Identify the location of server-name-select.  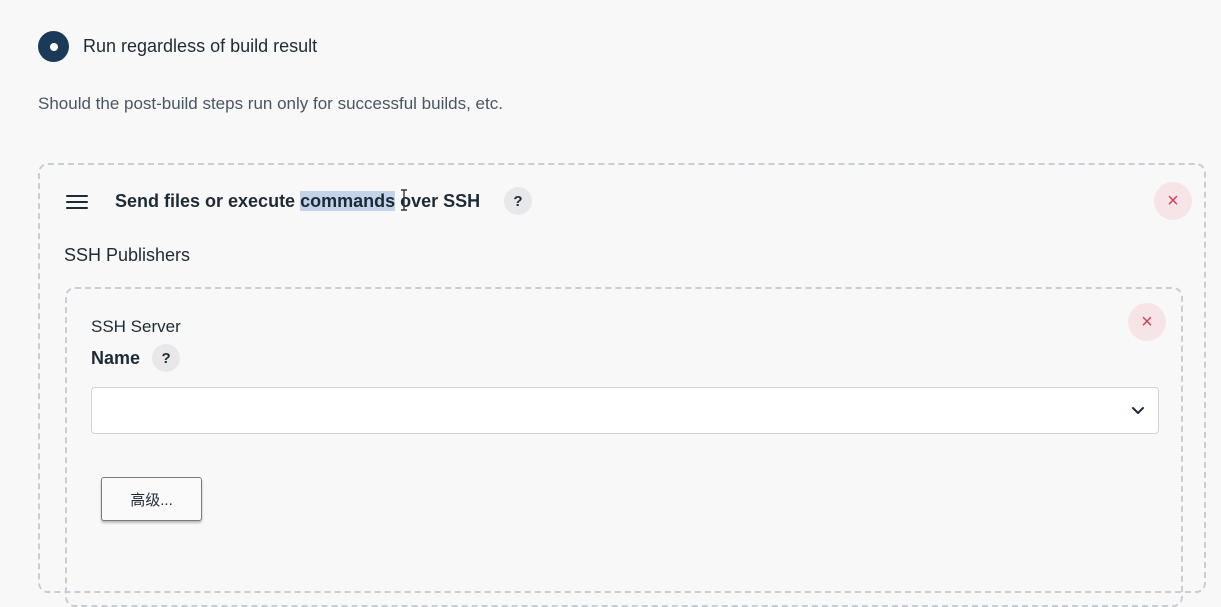
(625, 410).